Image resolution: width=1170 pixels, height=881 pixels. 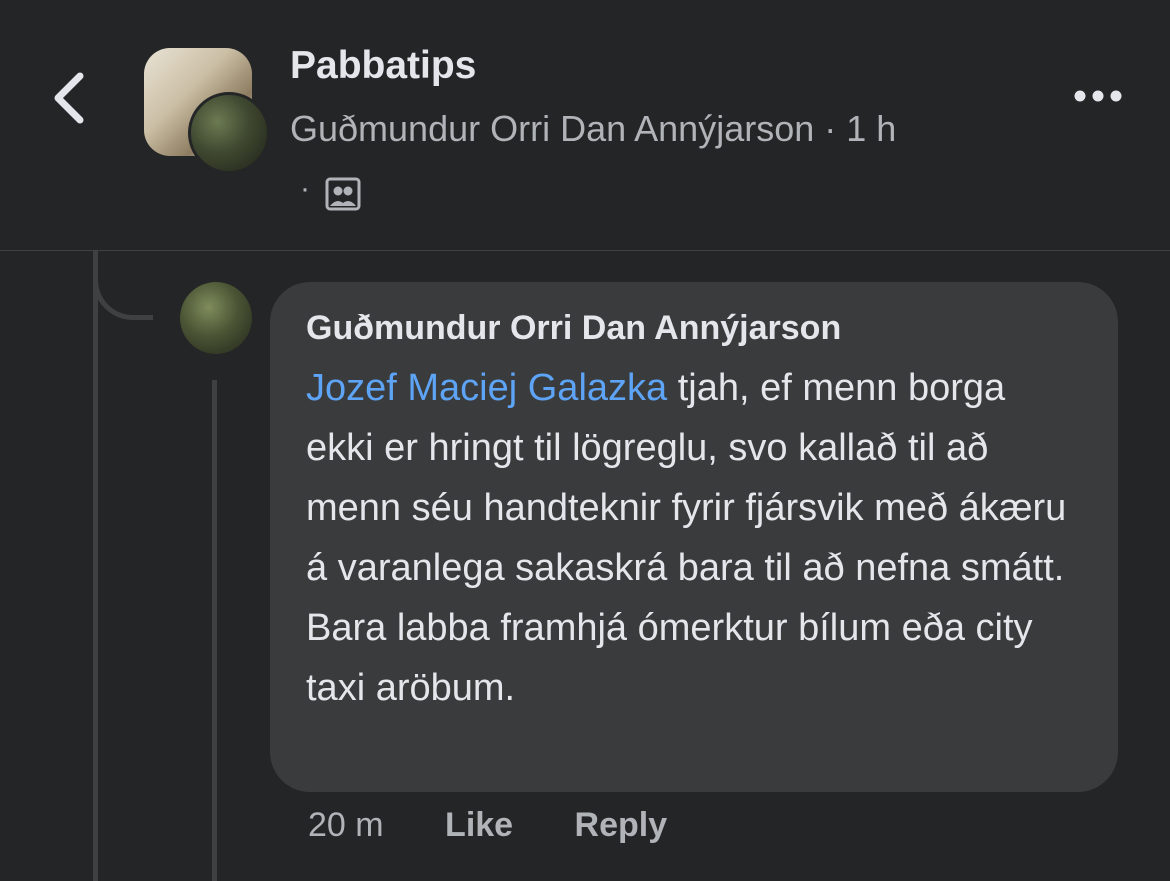 What do you see at coordinates (694, 328) in the screenshot?
I see `comment-author-name: Guðmundur Orri Dan Annýjarson` at bounding box center [694, 328].